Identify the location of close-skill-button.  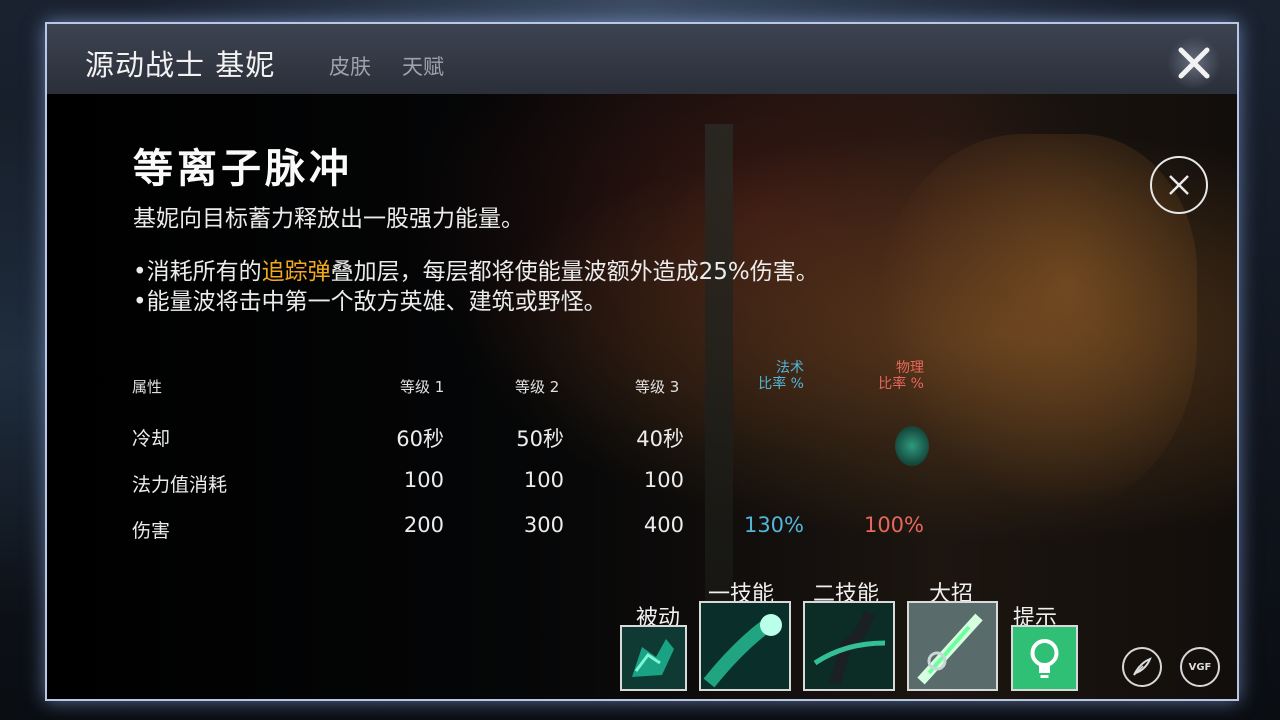
(1179, 185).